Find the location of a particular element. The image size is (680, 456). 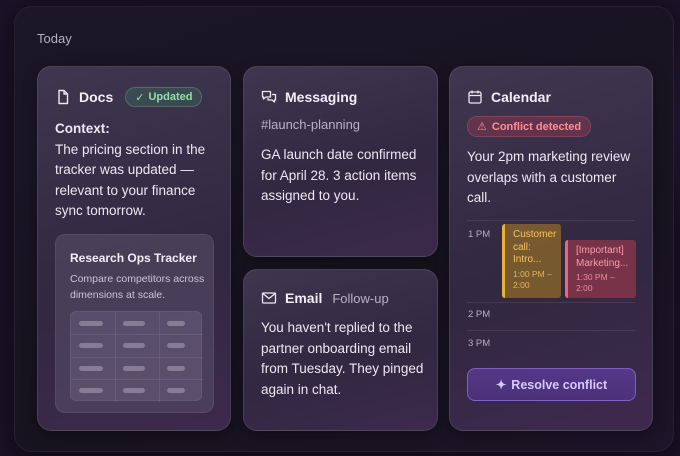

event-customer-call: Customer call: Intro... 1:00 PM – 2:00 is located at coordinates (531, 261).